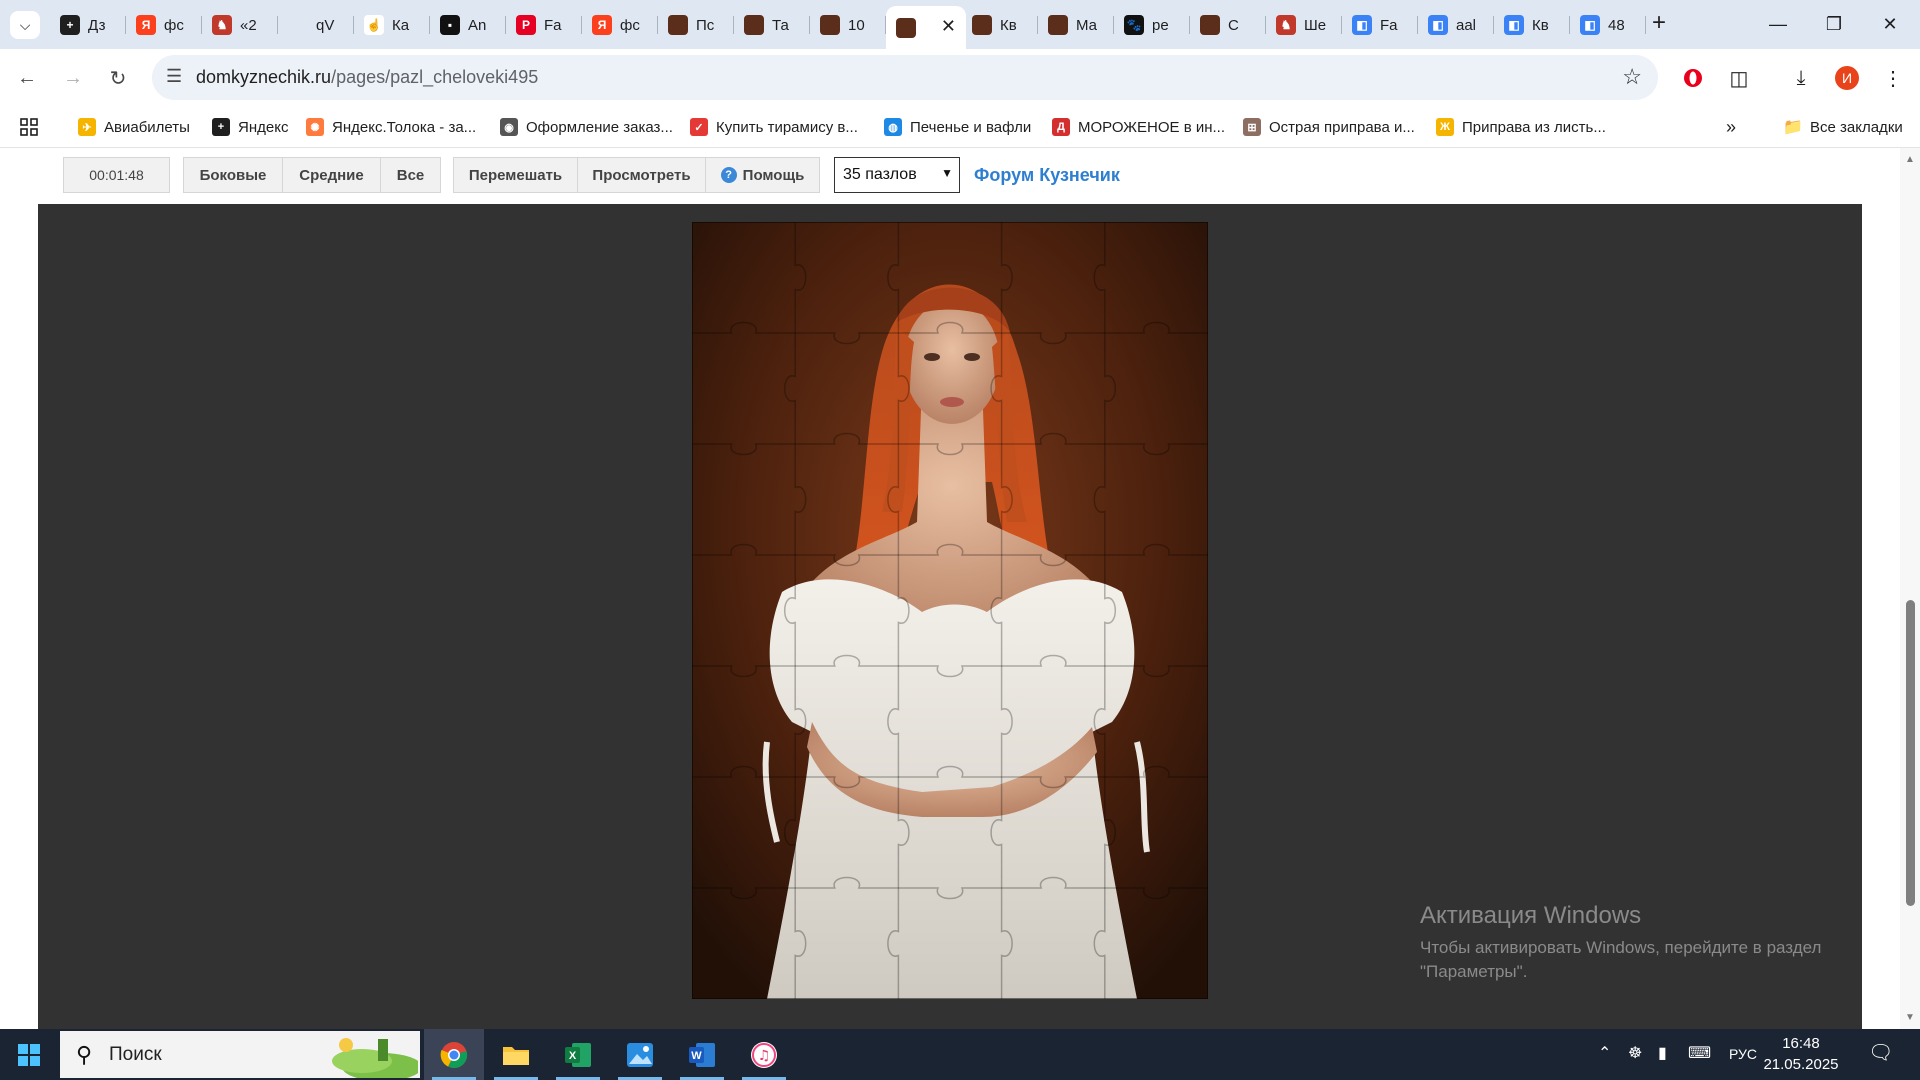 The width and height of the screenshot is (1920, 1080). I want to click on browser-tab: ☝ Ка, so click(392, 25).